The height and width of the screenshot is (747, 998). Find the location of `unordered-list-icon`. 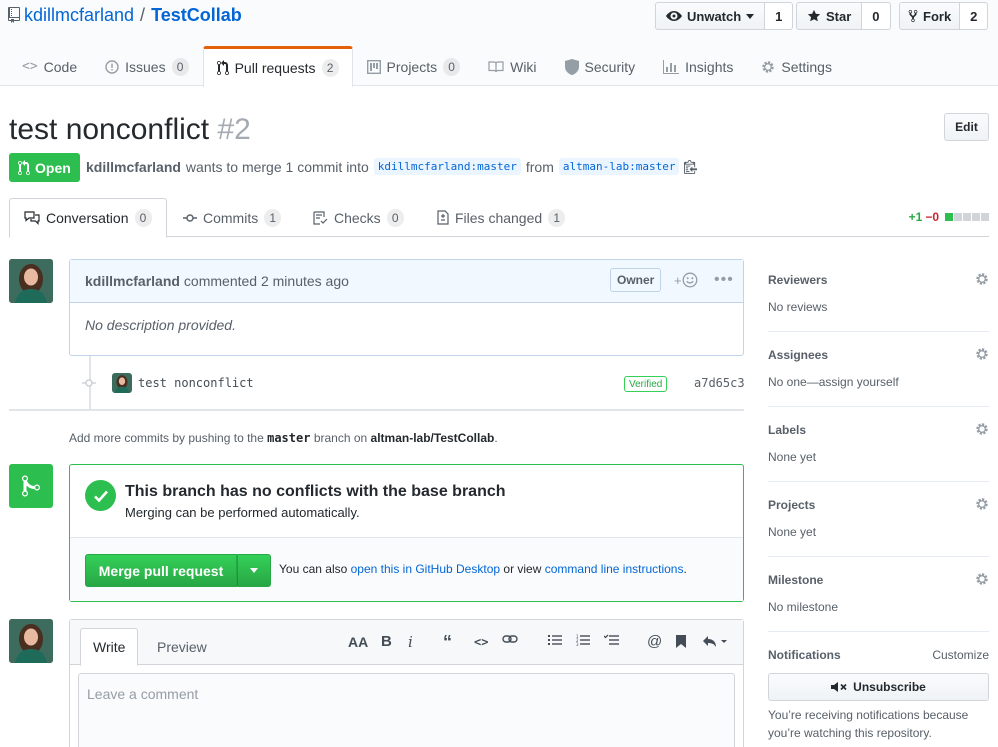

unordered-list-icon is located at coordinates (555, 640).